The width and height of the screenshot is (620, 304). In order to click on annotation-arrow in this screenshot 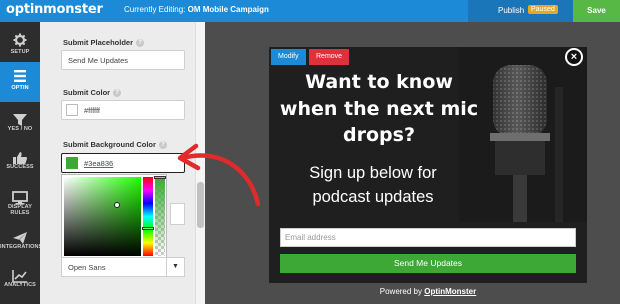, I will do `click(219, 175)`.